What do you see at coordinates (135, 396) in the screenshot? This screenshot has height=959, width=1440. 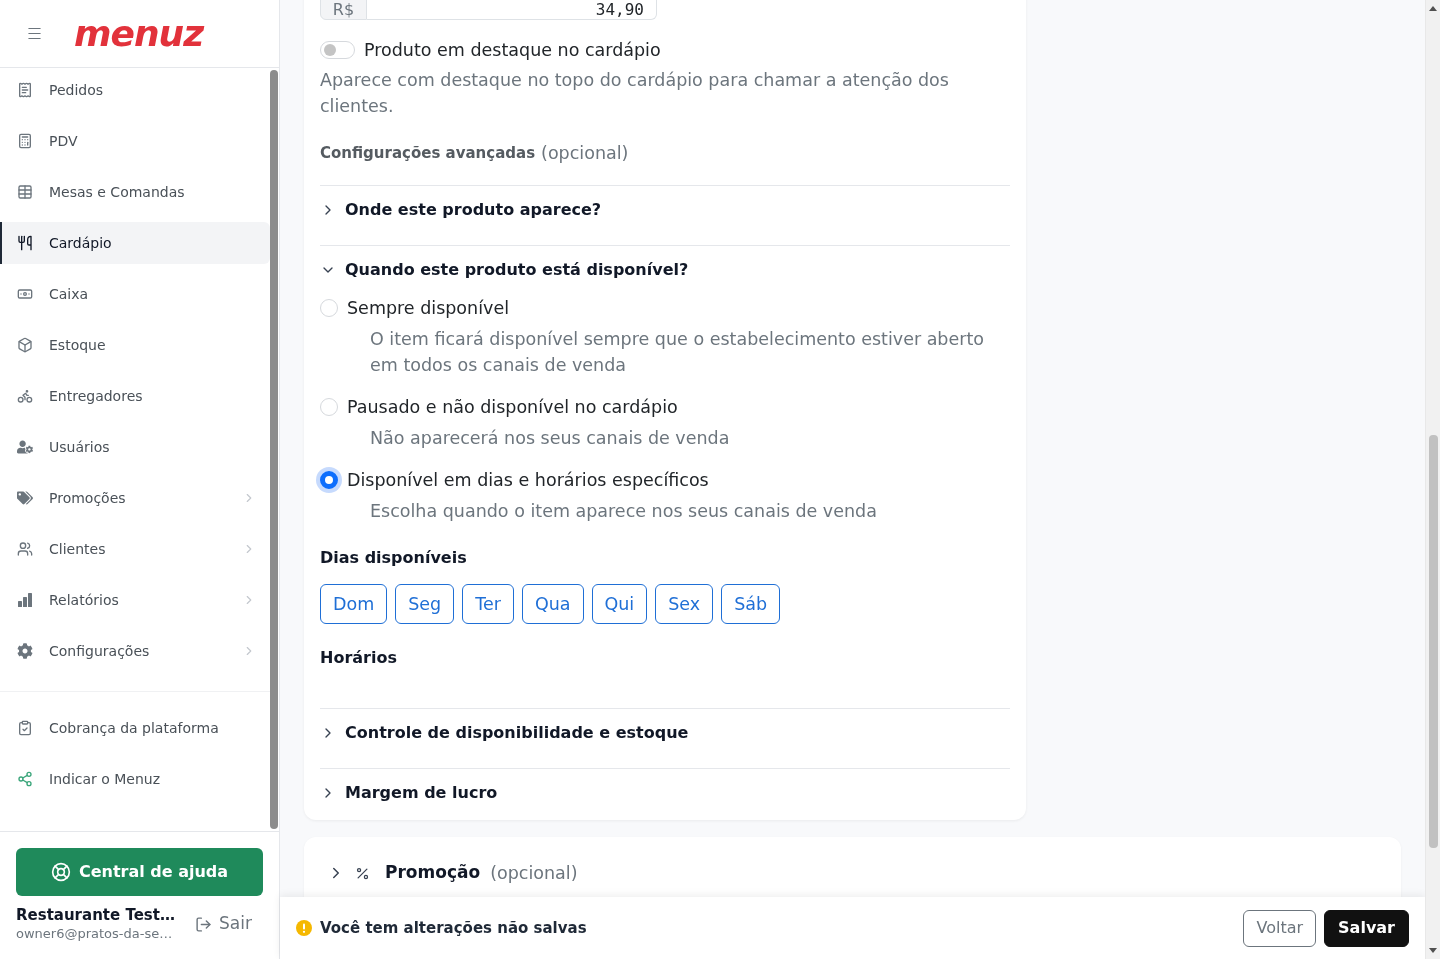 I see `nav-item: Entregadores` at bounding box center [135, 396].